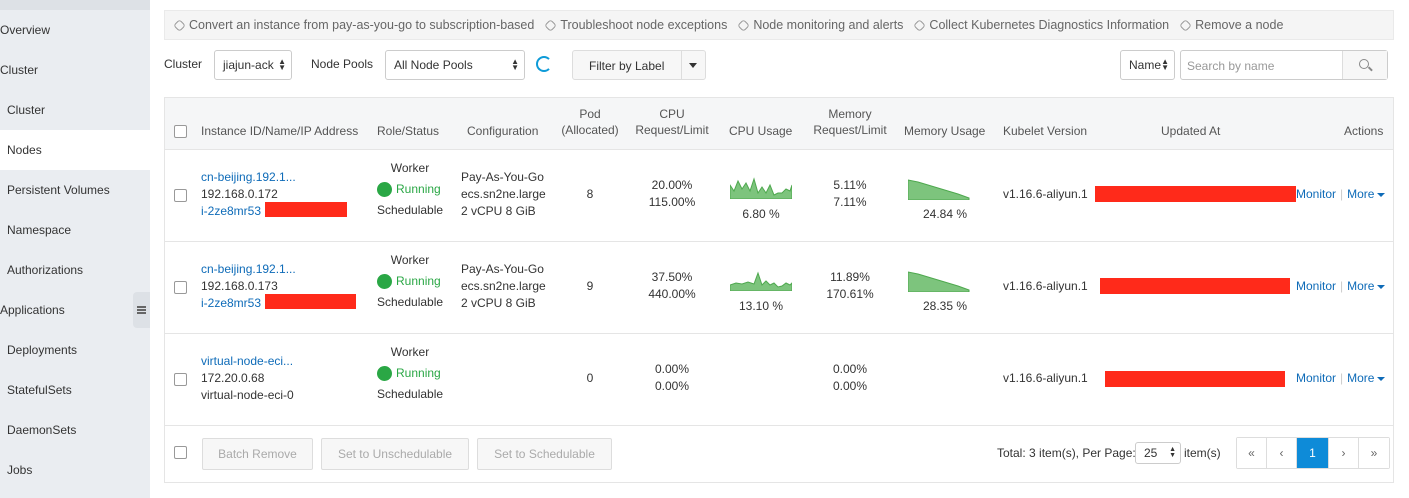 This screenshot has width=1409, height=498. I want to click on quick-link-label: Troubleshoot node exceptions, so click(643, 25).